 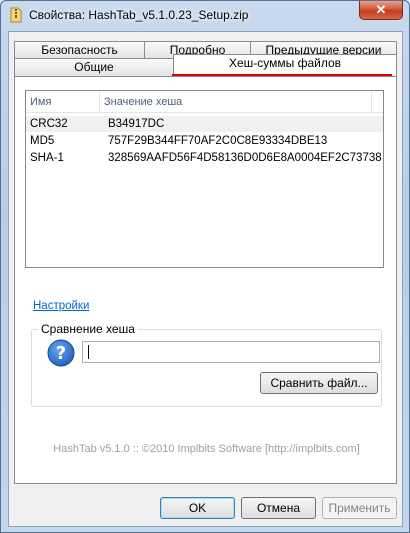 What do you see at coordinates (61, 306) in the screenshot?
I see `settings-link: Настройки` at bounding box center [61, 306].